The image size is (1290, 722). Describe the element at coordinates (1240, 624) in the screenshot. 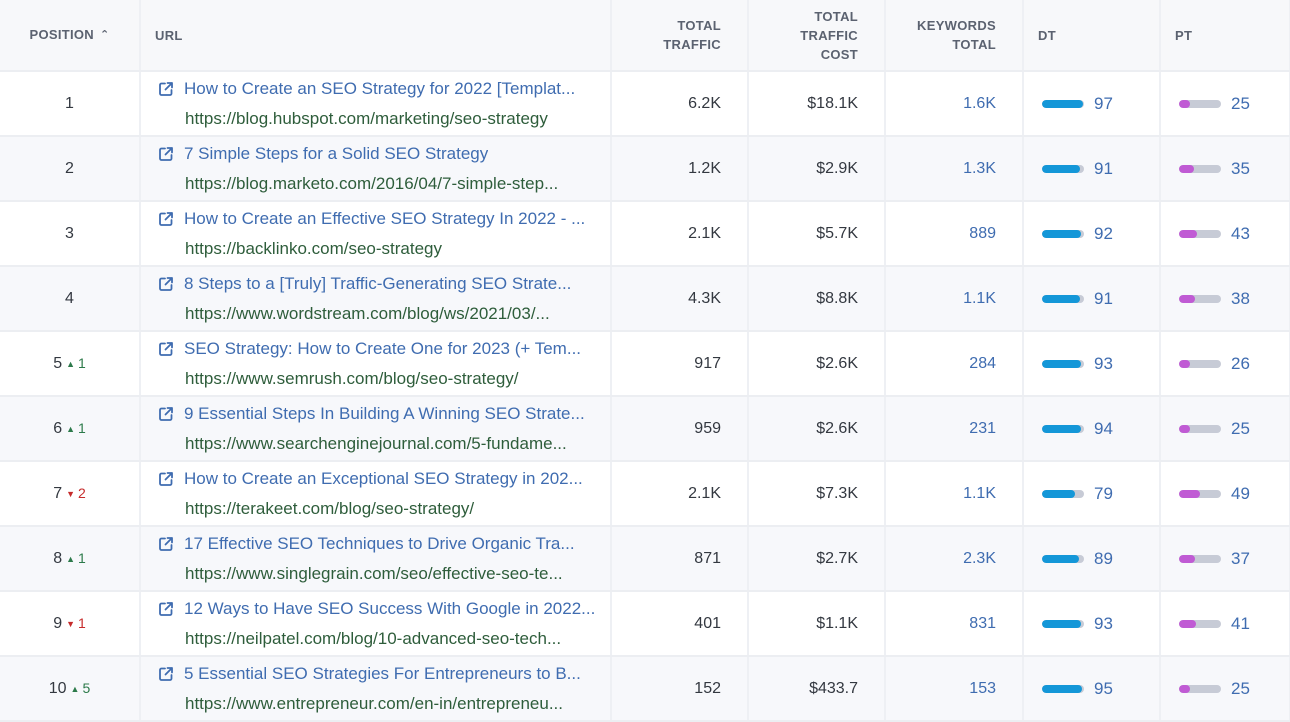

I see `pt-value: 41` at that location.